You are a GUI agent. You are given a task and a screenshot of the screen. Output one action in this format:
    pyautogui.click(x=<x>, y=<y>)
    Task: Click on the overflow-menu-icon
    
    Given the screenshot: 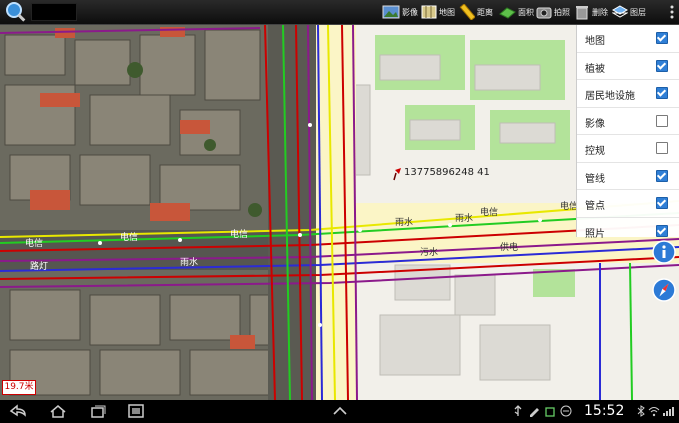 What is the action you would take?
    pyautogui.click(x=672, y=12)
    